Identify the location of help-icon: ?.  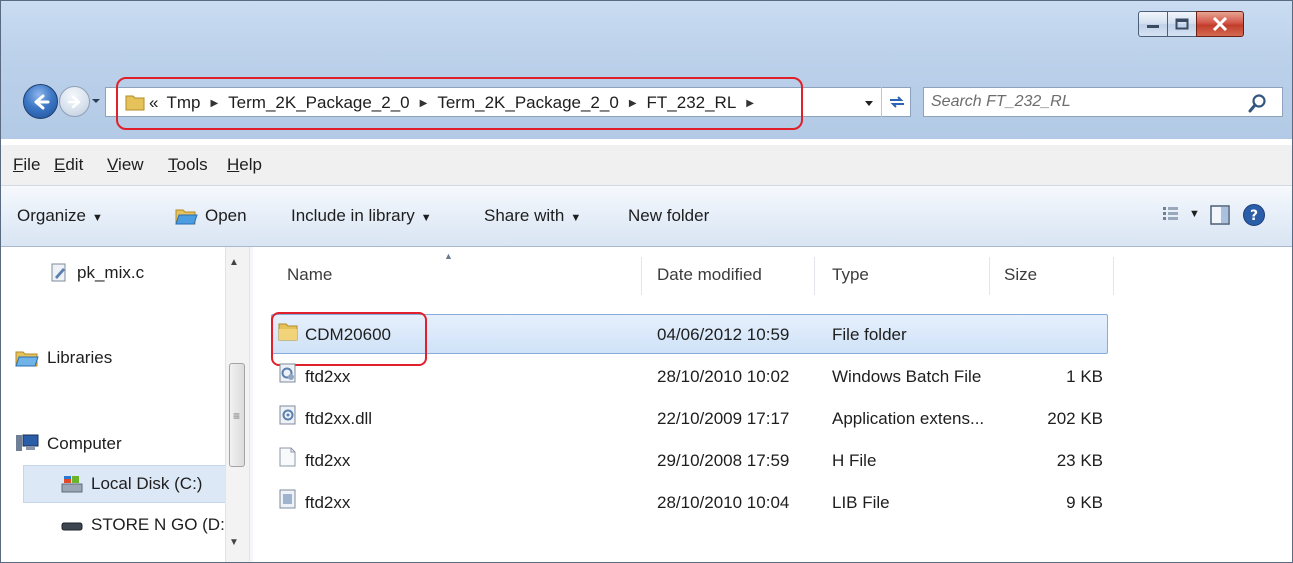
(1254, 215).